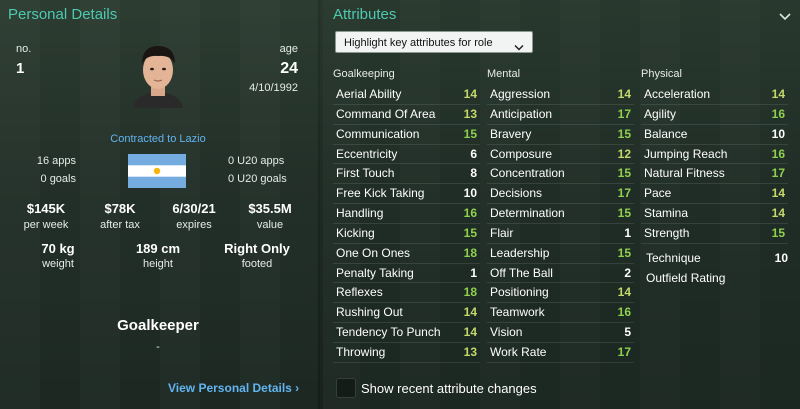  I want to click on attribute-row: One On Ones 18, so click(406, 254).